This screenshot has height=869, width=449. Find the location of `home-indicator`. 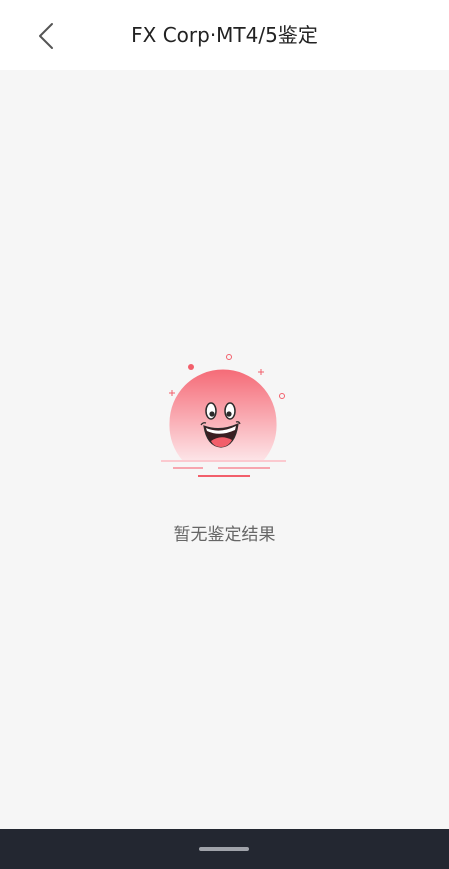

home-indicator is located at coordinates (224, 849).